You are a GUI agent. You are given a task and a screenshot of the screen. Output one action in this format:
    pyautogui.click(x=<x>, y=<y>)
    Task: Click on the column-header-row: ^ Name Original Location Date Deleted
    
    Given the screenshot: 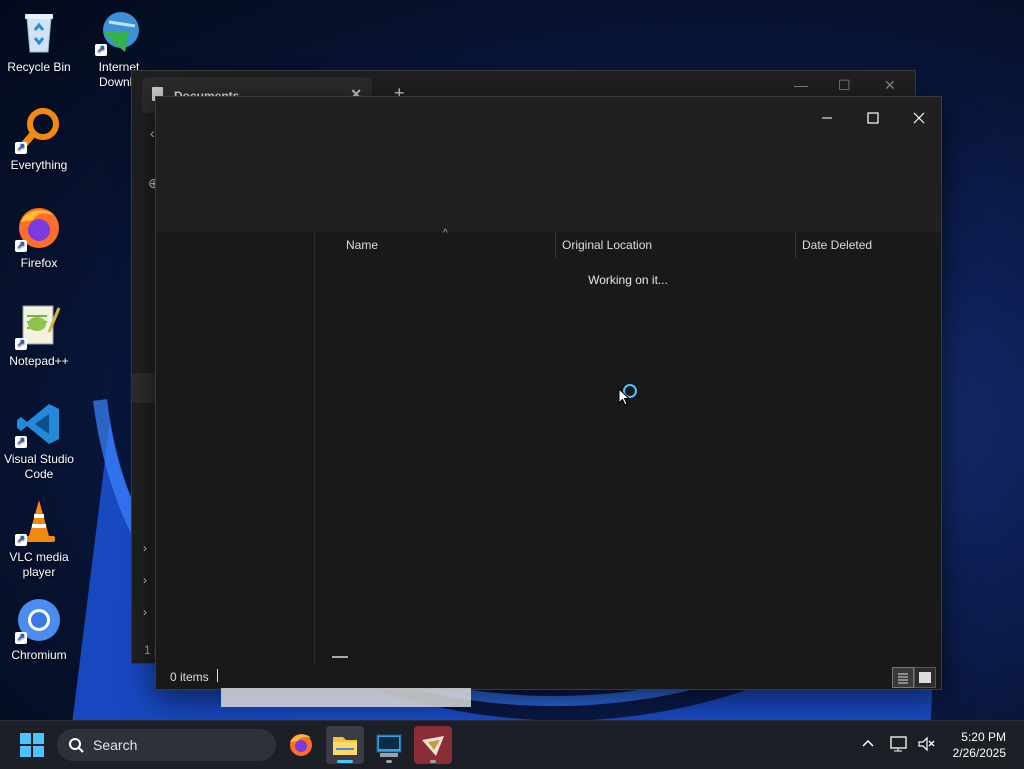 What is the action you would take?
    pyautogui.click(x=628, y=244)
    